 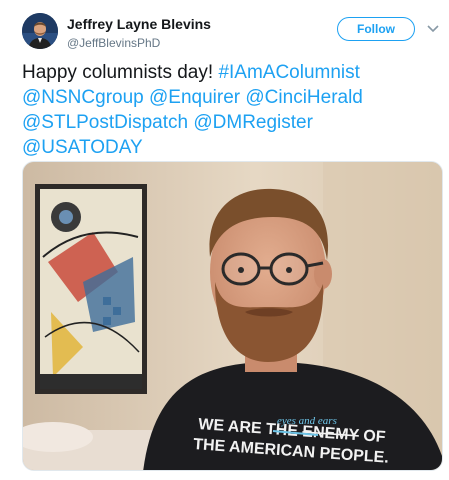 What do you see at coordinates (105, 122) in the screenshot?
I see `mention-link: @STLPostDispatch` at bounding box center [105, 122].